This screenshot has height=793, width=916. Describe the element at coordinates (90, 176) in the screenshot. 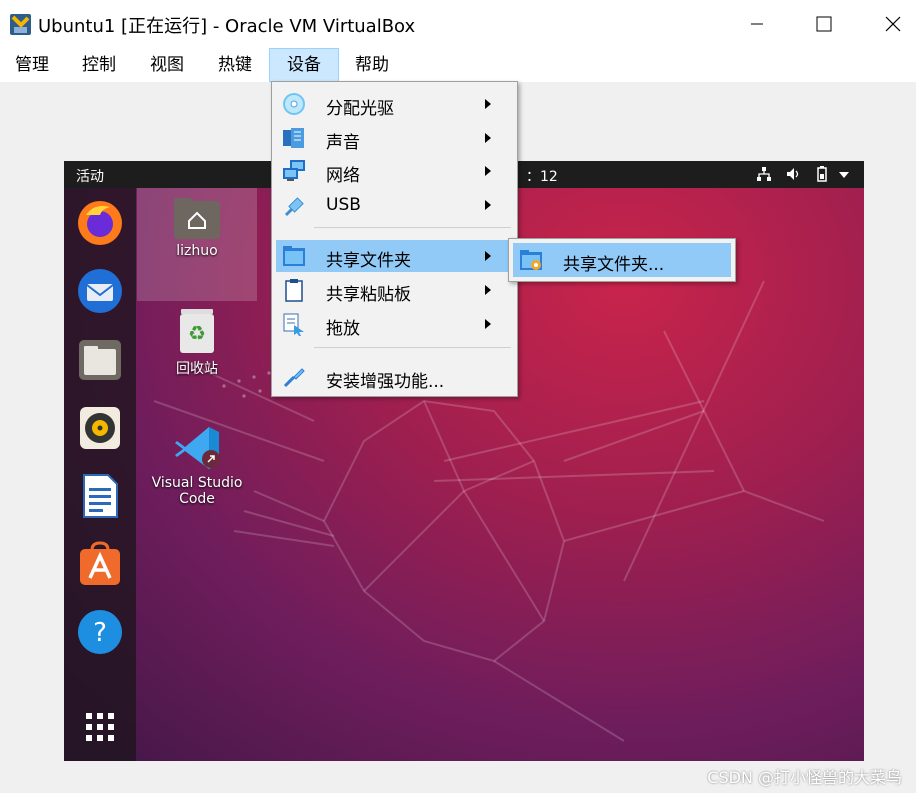

I see `activities-button: 活动` at that location.